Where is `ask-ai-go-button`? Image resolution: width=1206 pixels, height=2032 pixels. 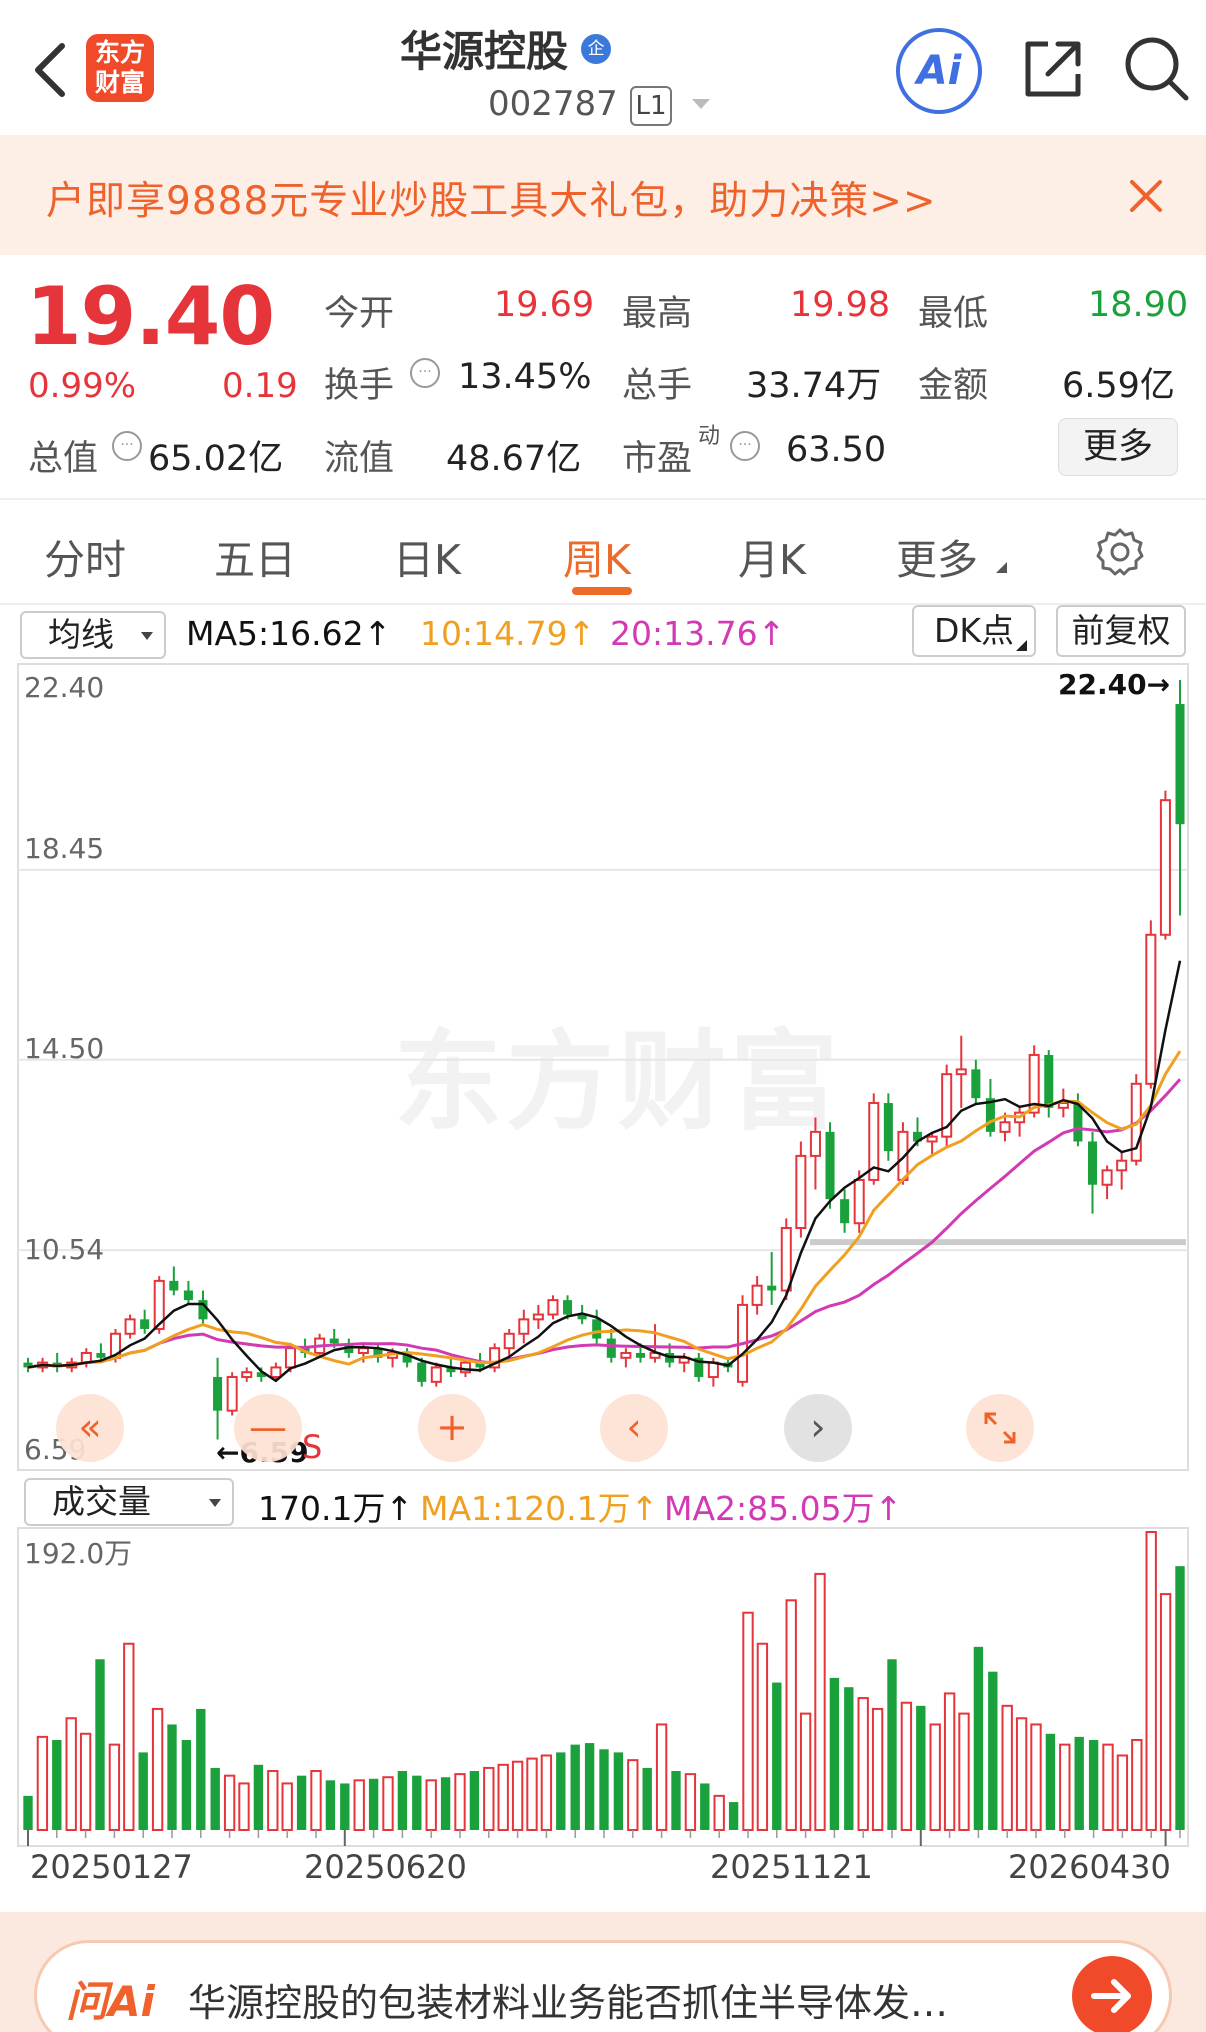
ask-ai-go-button is located at coordinates (1112, 1994).